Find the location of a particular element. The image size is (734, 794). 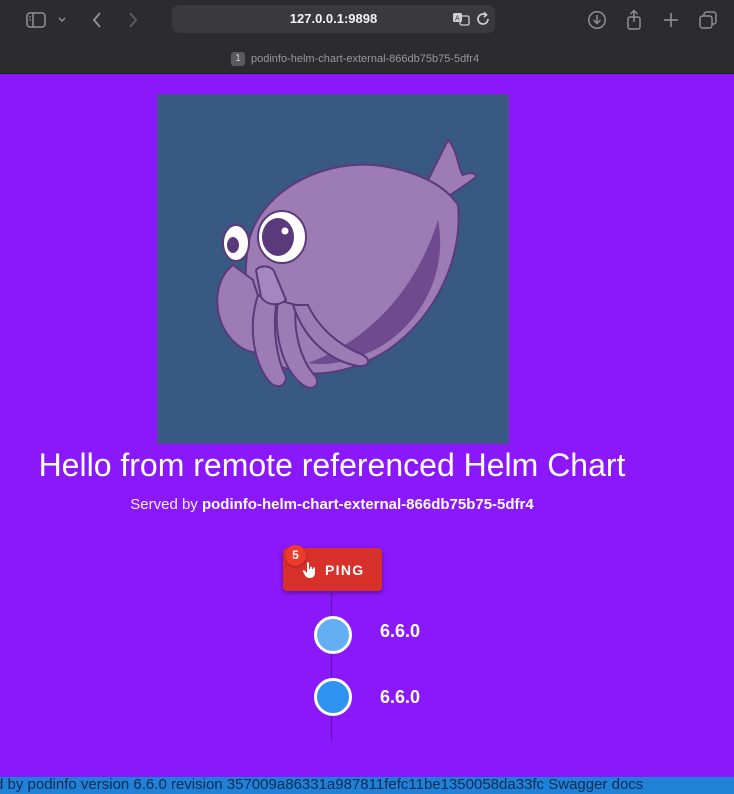

translate-icon: A is located at coordinates (461, 19).